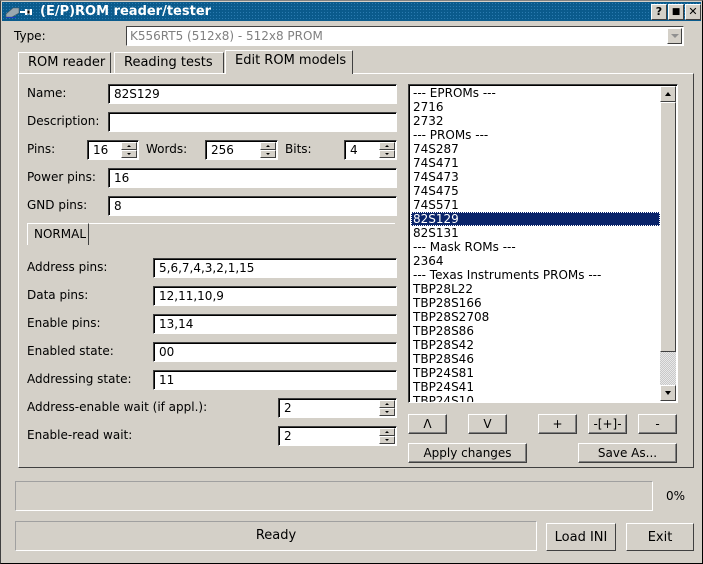 This screenshot has height=564, width=703. I want to click on enable-pins-input: 13,14, so click(275, 324).